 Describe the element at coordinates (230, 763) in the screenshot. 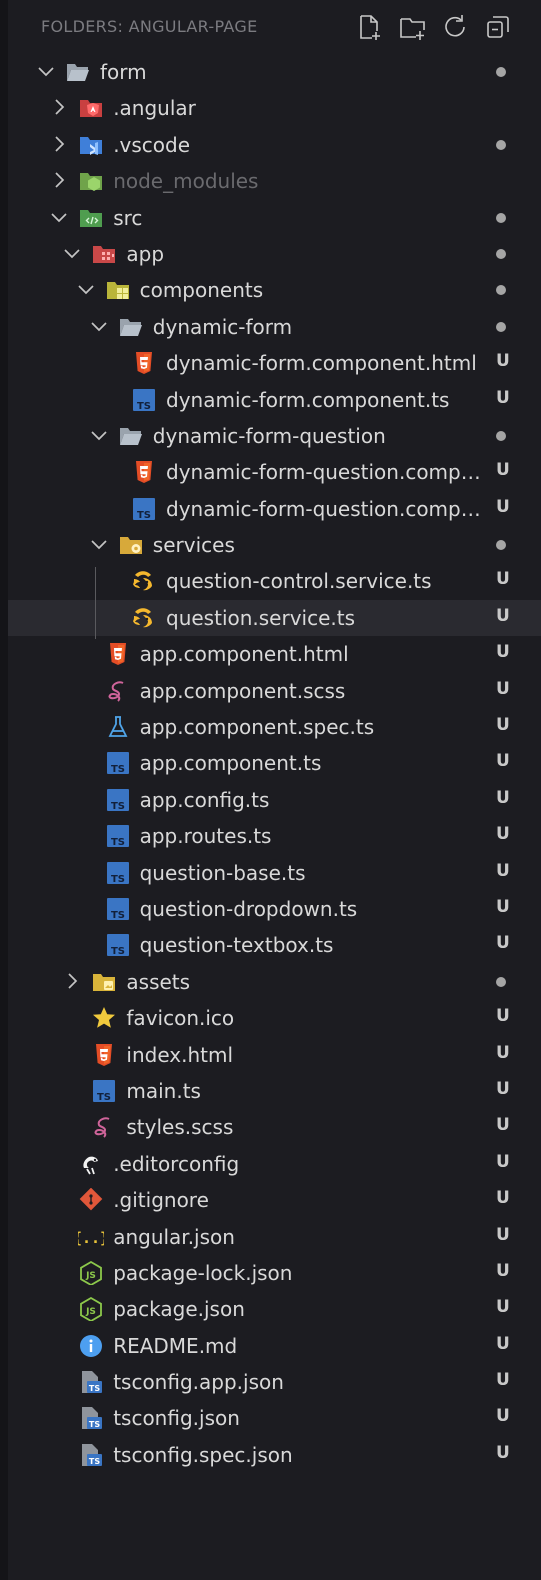

I see `file-label: app.component.ts` at that location.